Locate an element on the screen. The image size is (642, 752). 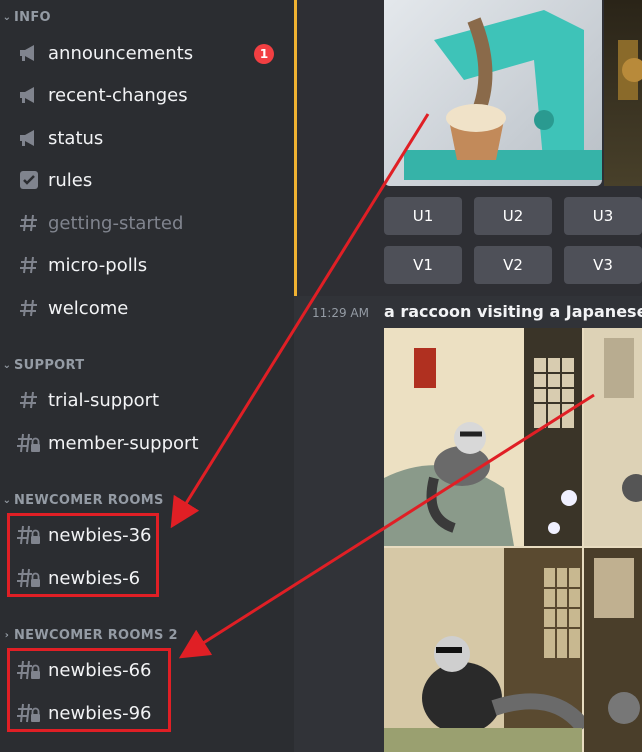
category-label: SUPPORT is located at coordinates (49, 365).